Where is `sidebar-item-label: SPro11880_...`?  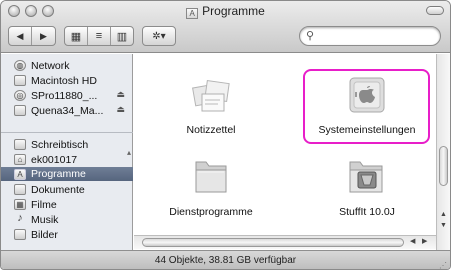 sidebar-item-label: SPro11880_... is located at coordinates (64, 95).